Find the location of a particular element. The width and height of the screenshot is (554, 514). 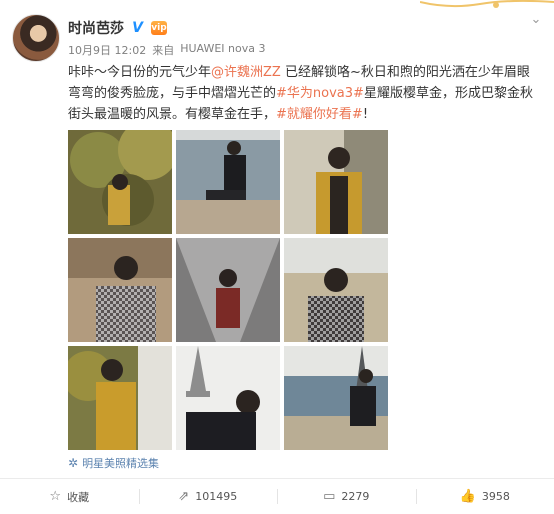

vip-icon: vip is located at coordinates (159, 28).